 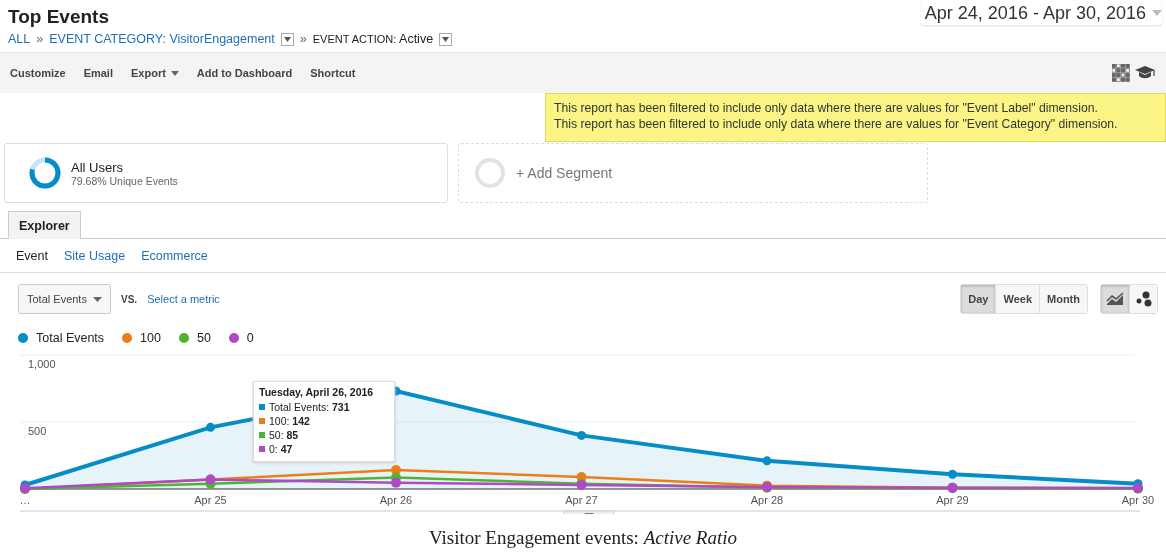 I want to click on x-axis-label: Apr 25, so click(x=210, y=500).